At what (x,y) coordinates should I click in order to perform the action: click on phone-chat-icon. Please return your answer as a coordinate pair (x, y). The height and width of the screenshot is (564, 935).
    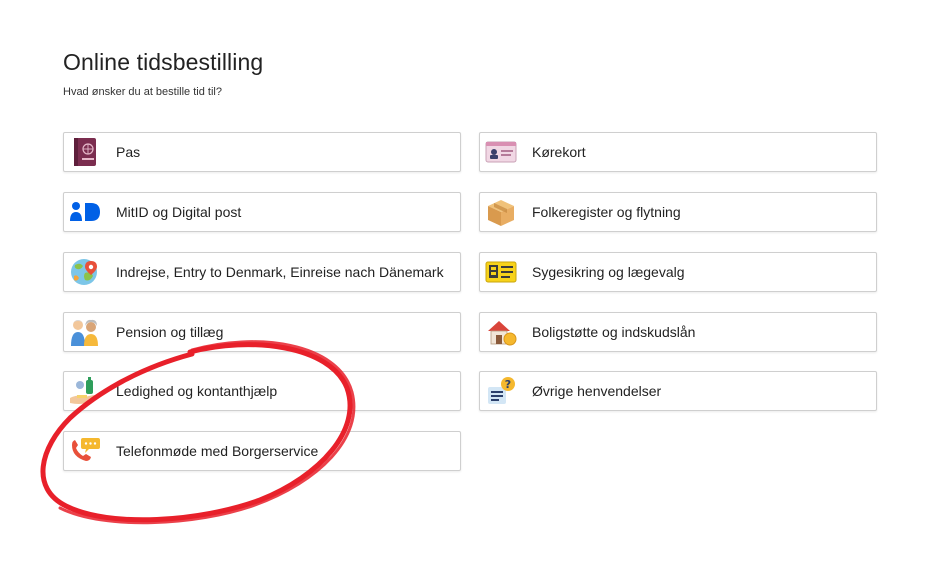
    Looking at the image, I should click on (85, 451).